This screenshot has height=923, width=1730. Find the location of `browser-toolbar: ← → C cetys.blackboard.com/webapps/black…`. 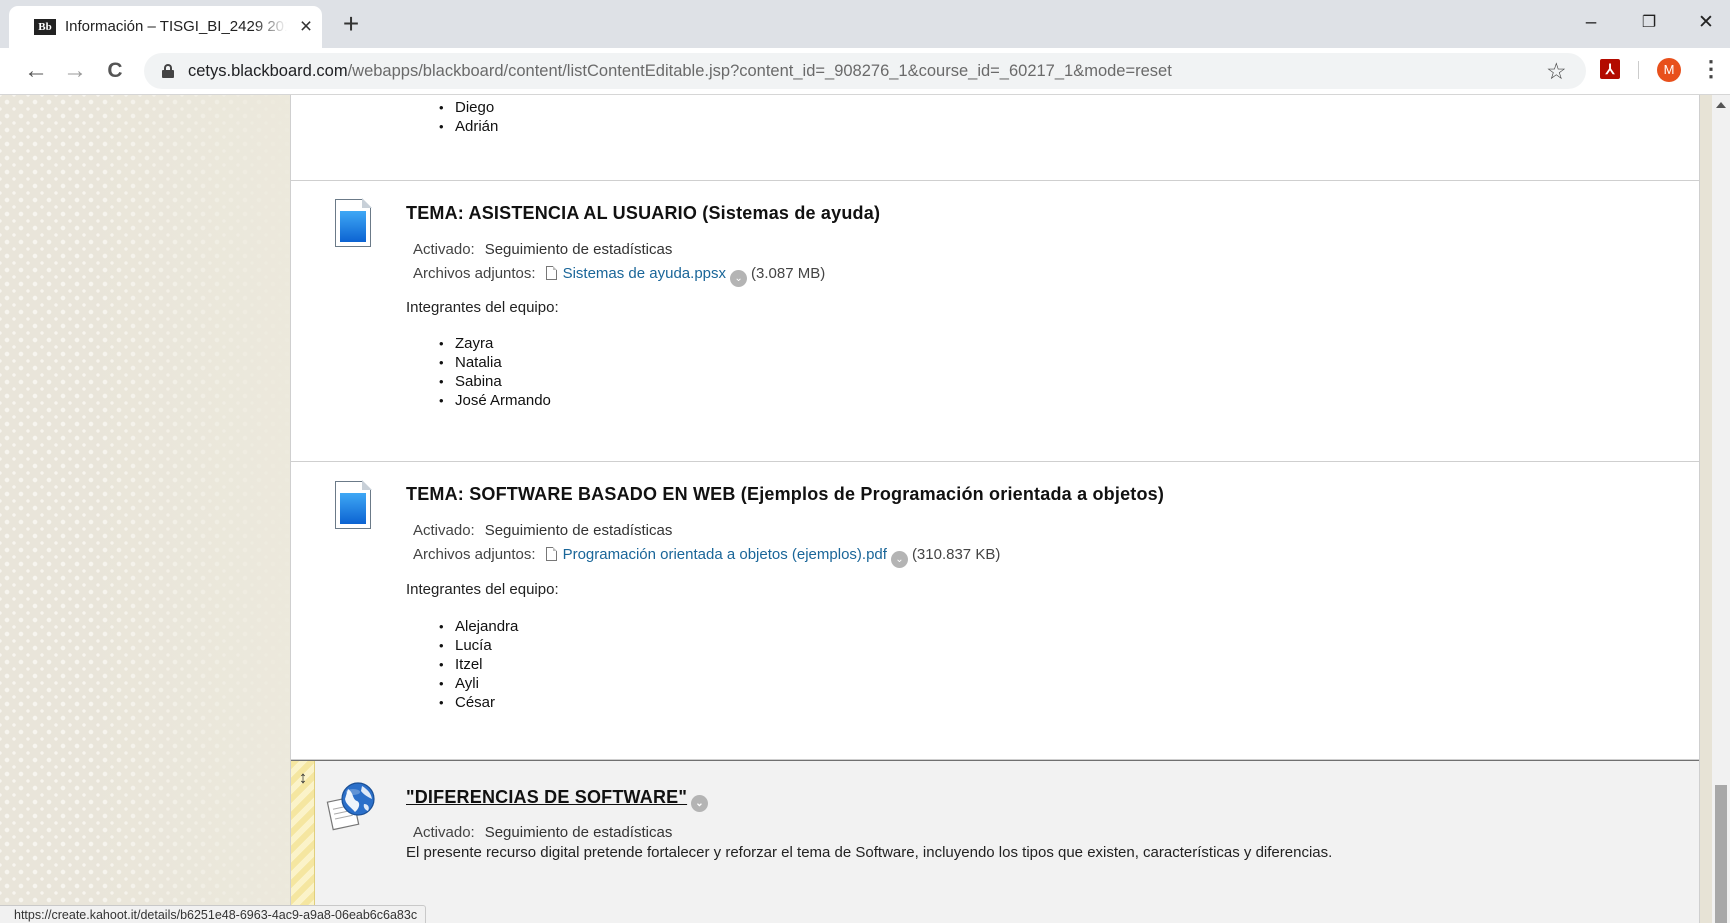

browser-toolbar: ← → C cetys.blackboard.com/webapps/black… is located at coordinates (865, 71).